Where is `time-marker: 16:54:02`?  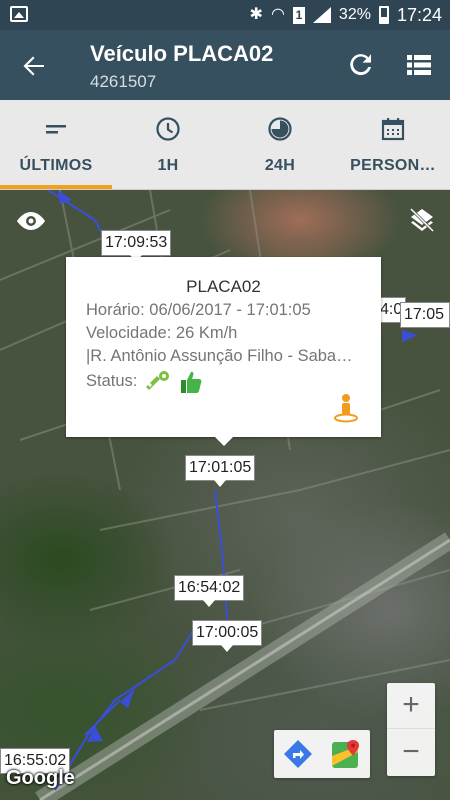
time-marker: 16:54:02 is located at coordinates (209, 591).